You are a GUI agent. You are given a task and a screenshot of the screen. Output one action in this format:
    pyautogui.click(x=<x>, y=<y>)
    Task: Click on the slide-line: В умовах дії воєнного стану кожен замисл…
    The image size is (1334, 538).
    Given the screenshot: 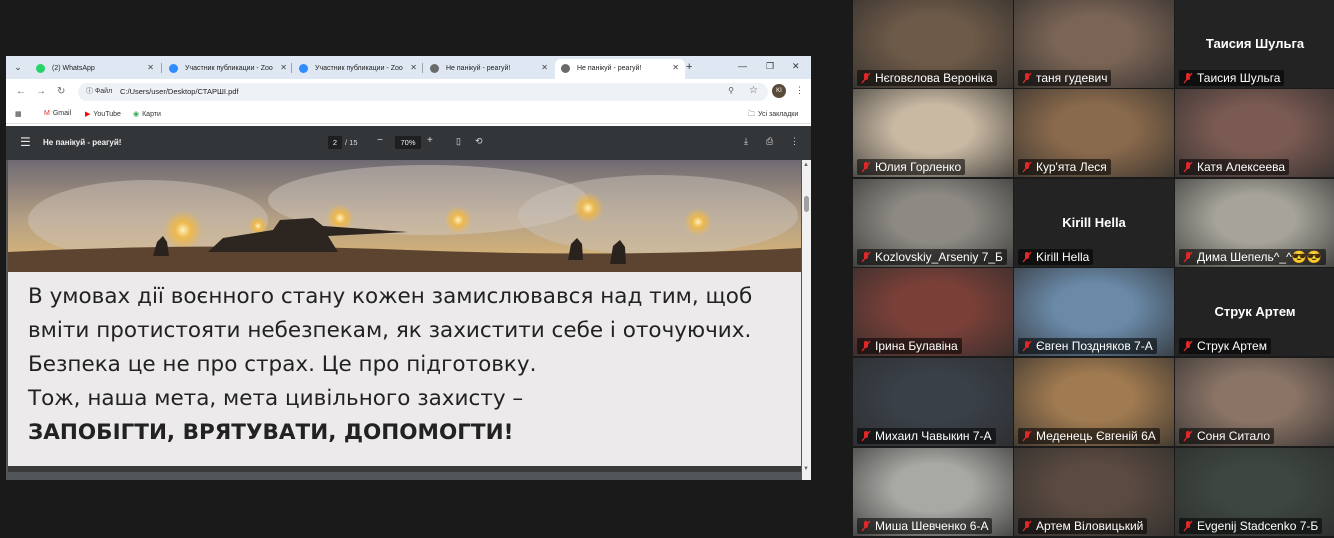 What is the action you would take?
    pyautogui.click(x=390, y=296)
    